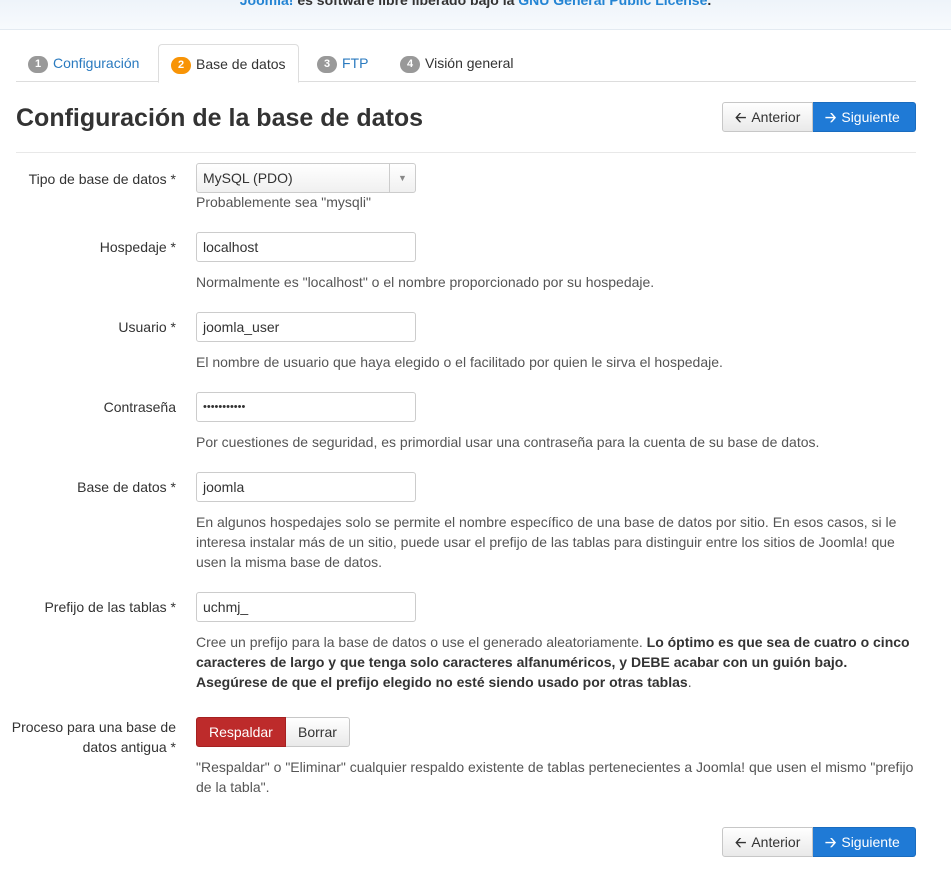 This screenshot has width=951, height=875. Describe the element at coordinates (241, 64) in the screenshot. I see `tab-label: Base de datos` at that location.